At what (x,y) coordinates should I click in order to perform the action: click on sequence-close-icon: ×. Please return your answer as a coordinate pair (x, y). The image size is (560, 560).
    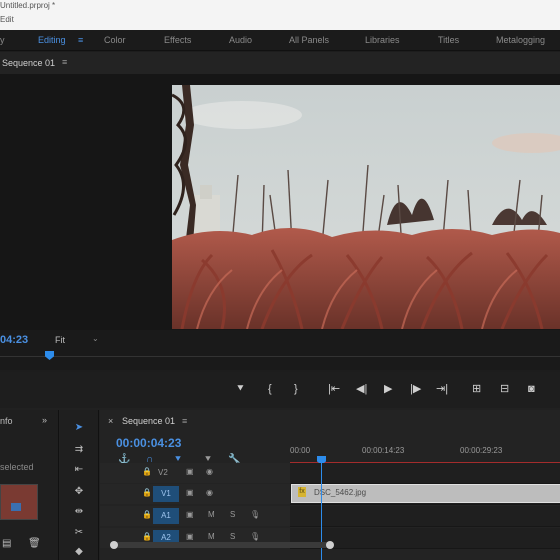
    Looking at the image, I should click on (110, 421).